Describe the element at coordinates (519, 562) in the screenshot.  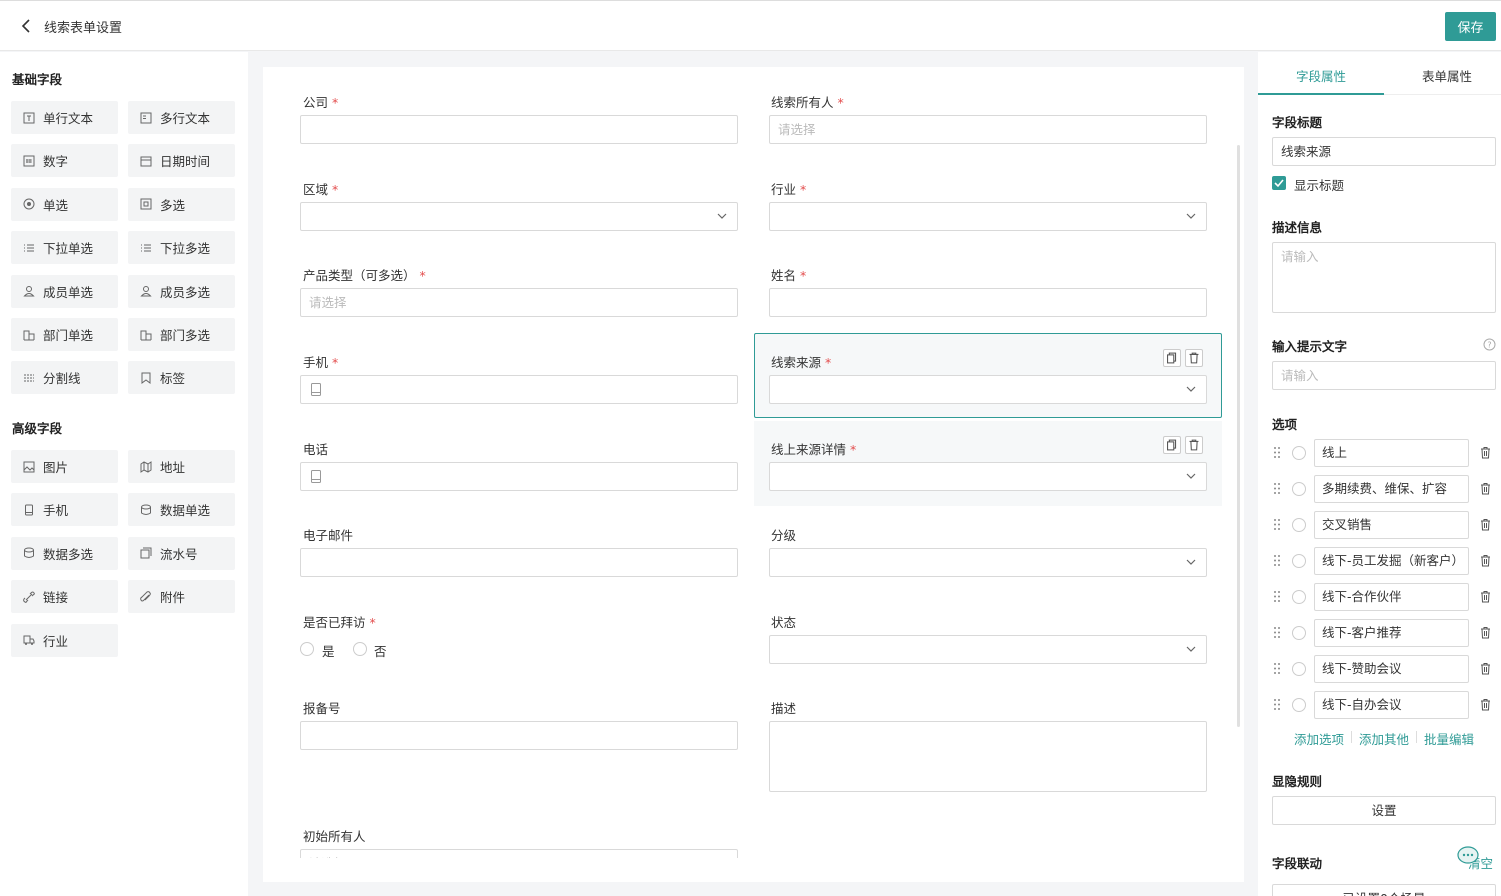
I see `email-input` at that location.